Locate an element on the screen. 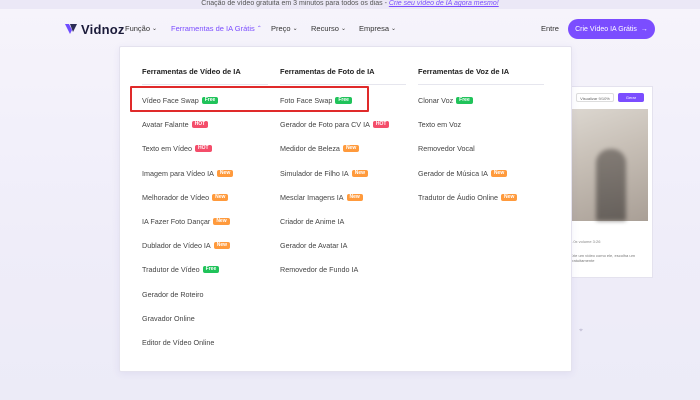 The image size is (700, 400). vidnoz-logo-icon is located at coordinates (71, 29).